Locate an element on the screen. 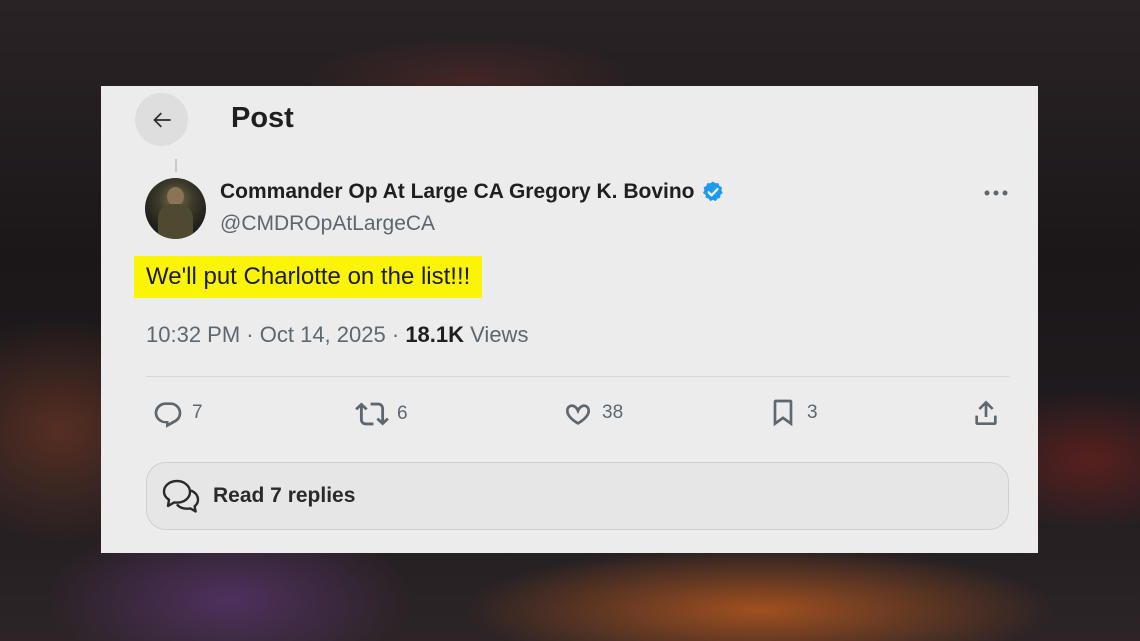  chat-bubble-icon is located at coordinates (181, 496).